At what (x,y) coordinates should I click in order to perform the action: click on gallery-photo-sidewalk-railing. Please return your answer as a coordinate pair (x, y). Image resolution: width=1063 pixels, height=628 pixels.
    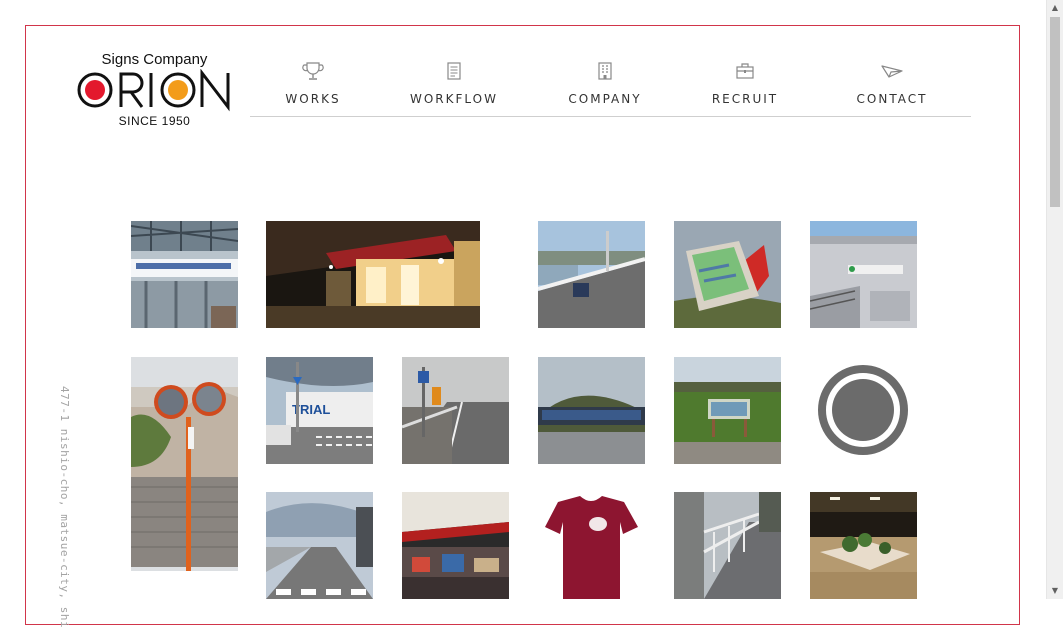
    Looking at the image, I should click on (727, 545).